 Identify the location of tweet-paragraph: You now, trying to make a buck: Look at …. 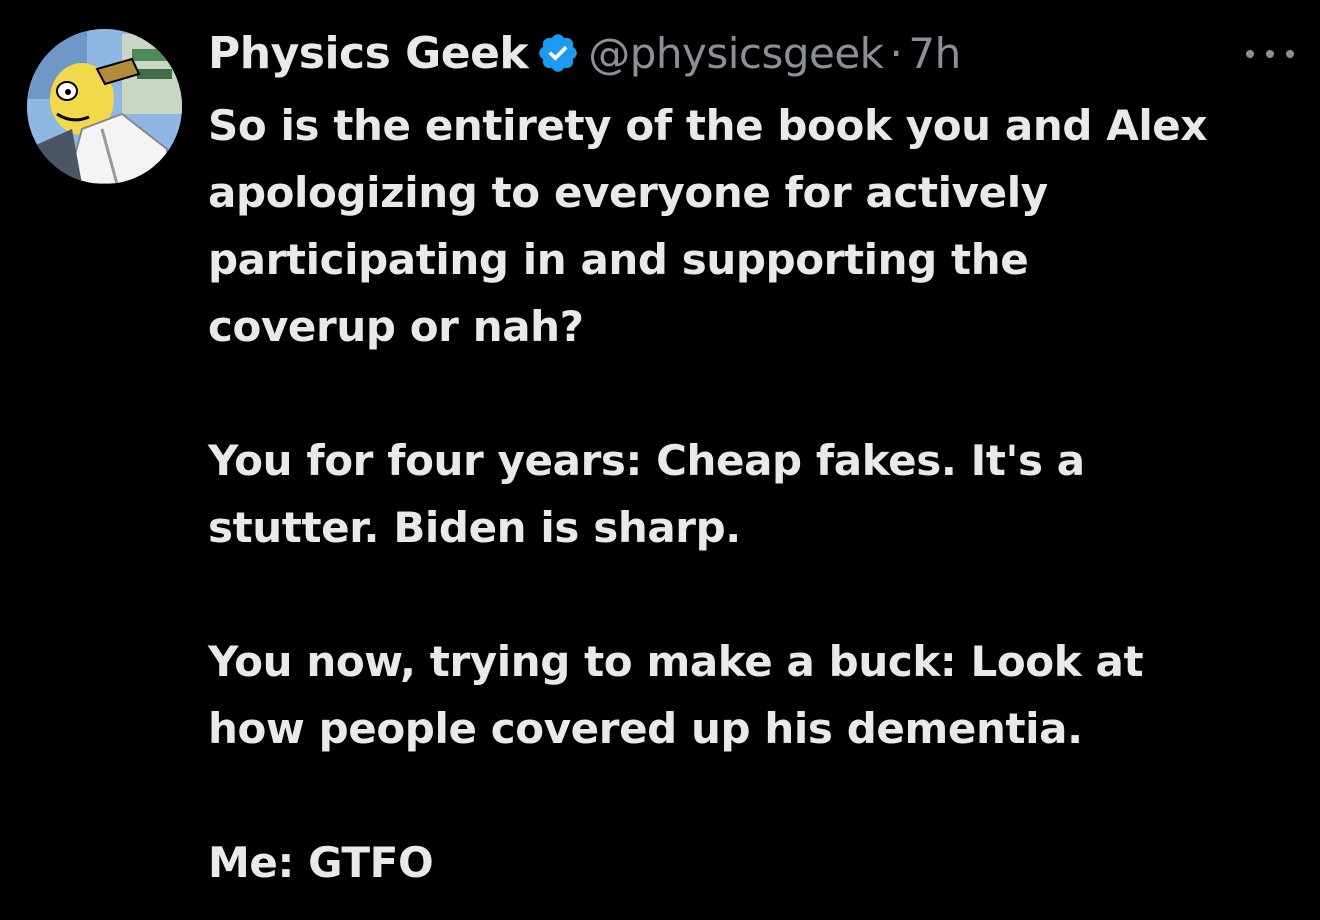
(748, 695).